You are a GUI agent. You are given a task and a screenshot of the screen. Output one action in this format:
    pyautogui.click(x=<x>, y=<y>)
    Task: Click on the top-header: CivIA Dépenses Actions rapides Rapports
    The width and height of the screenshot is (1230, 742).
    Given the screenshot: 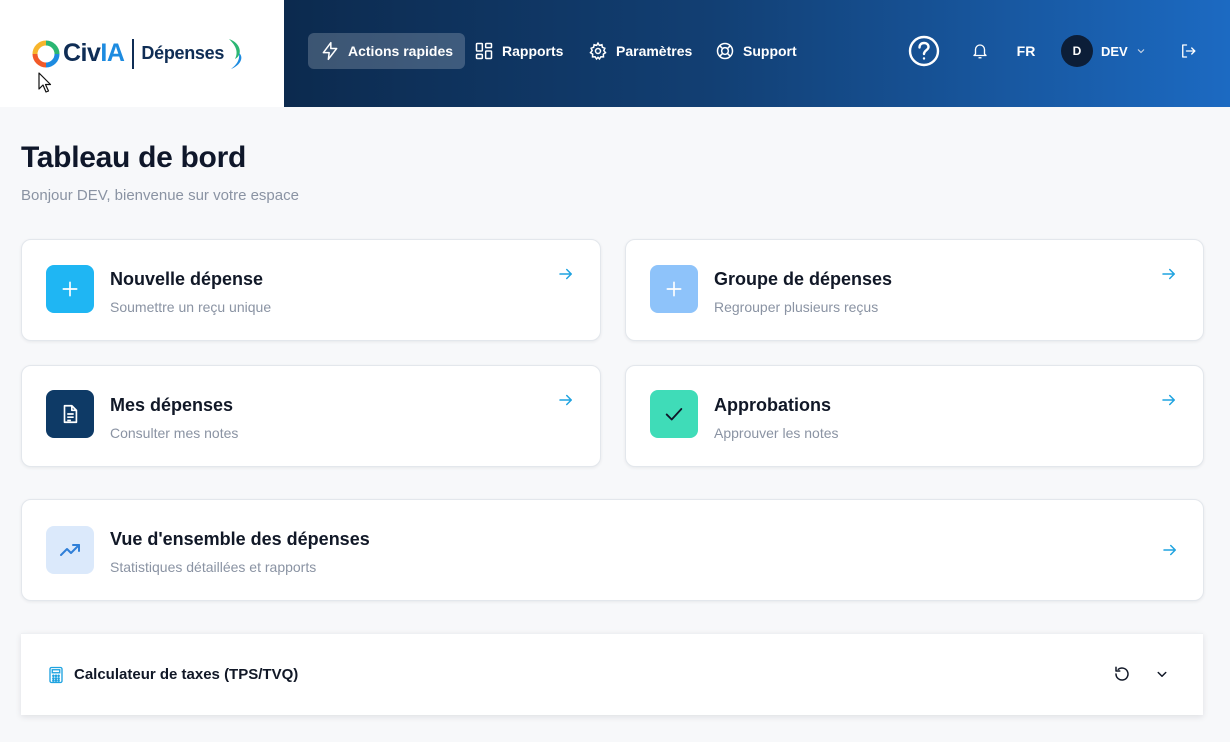 What is the action you would take?
    pyautogui.click(x=615, y=53)
    